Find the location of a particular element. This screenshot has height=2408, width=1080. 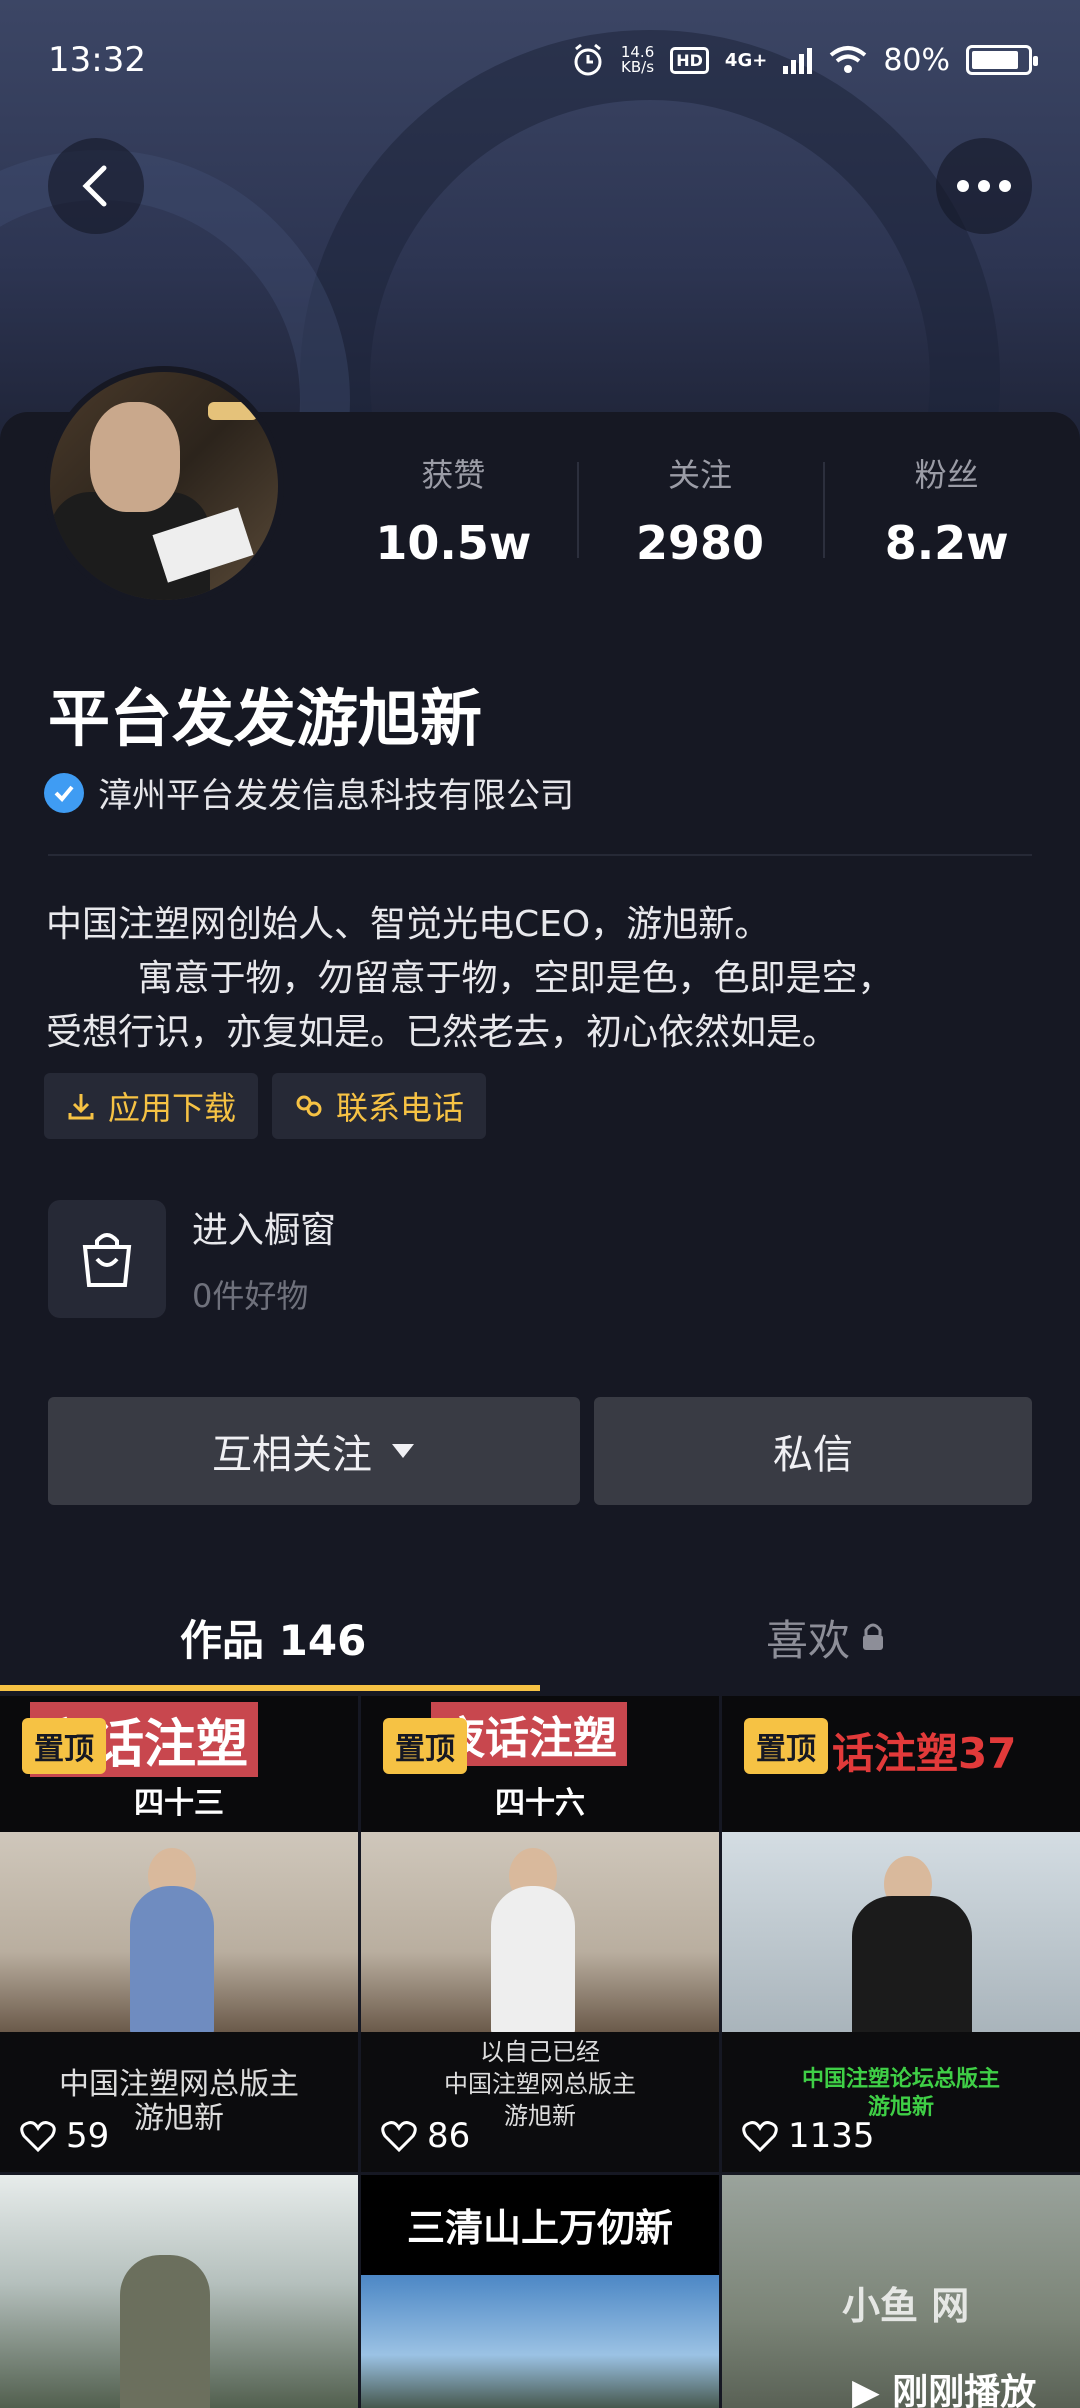

profile-tags: 应用下载 联系电话 is located at coordinates (265, 1106).